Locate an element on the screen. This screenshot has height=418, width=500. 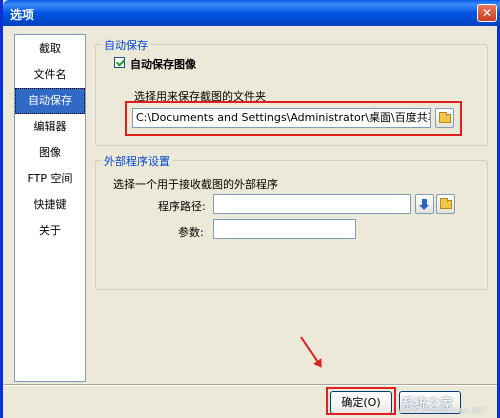
title-bar: 选项 ✕ is located at coordinates (251, 13).